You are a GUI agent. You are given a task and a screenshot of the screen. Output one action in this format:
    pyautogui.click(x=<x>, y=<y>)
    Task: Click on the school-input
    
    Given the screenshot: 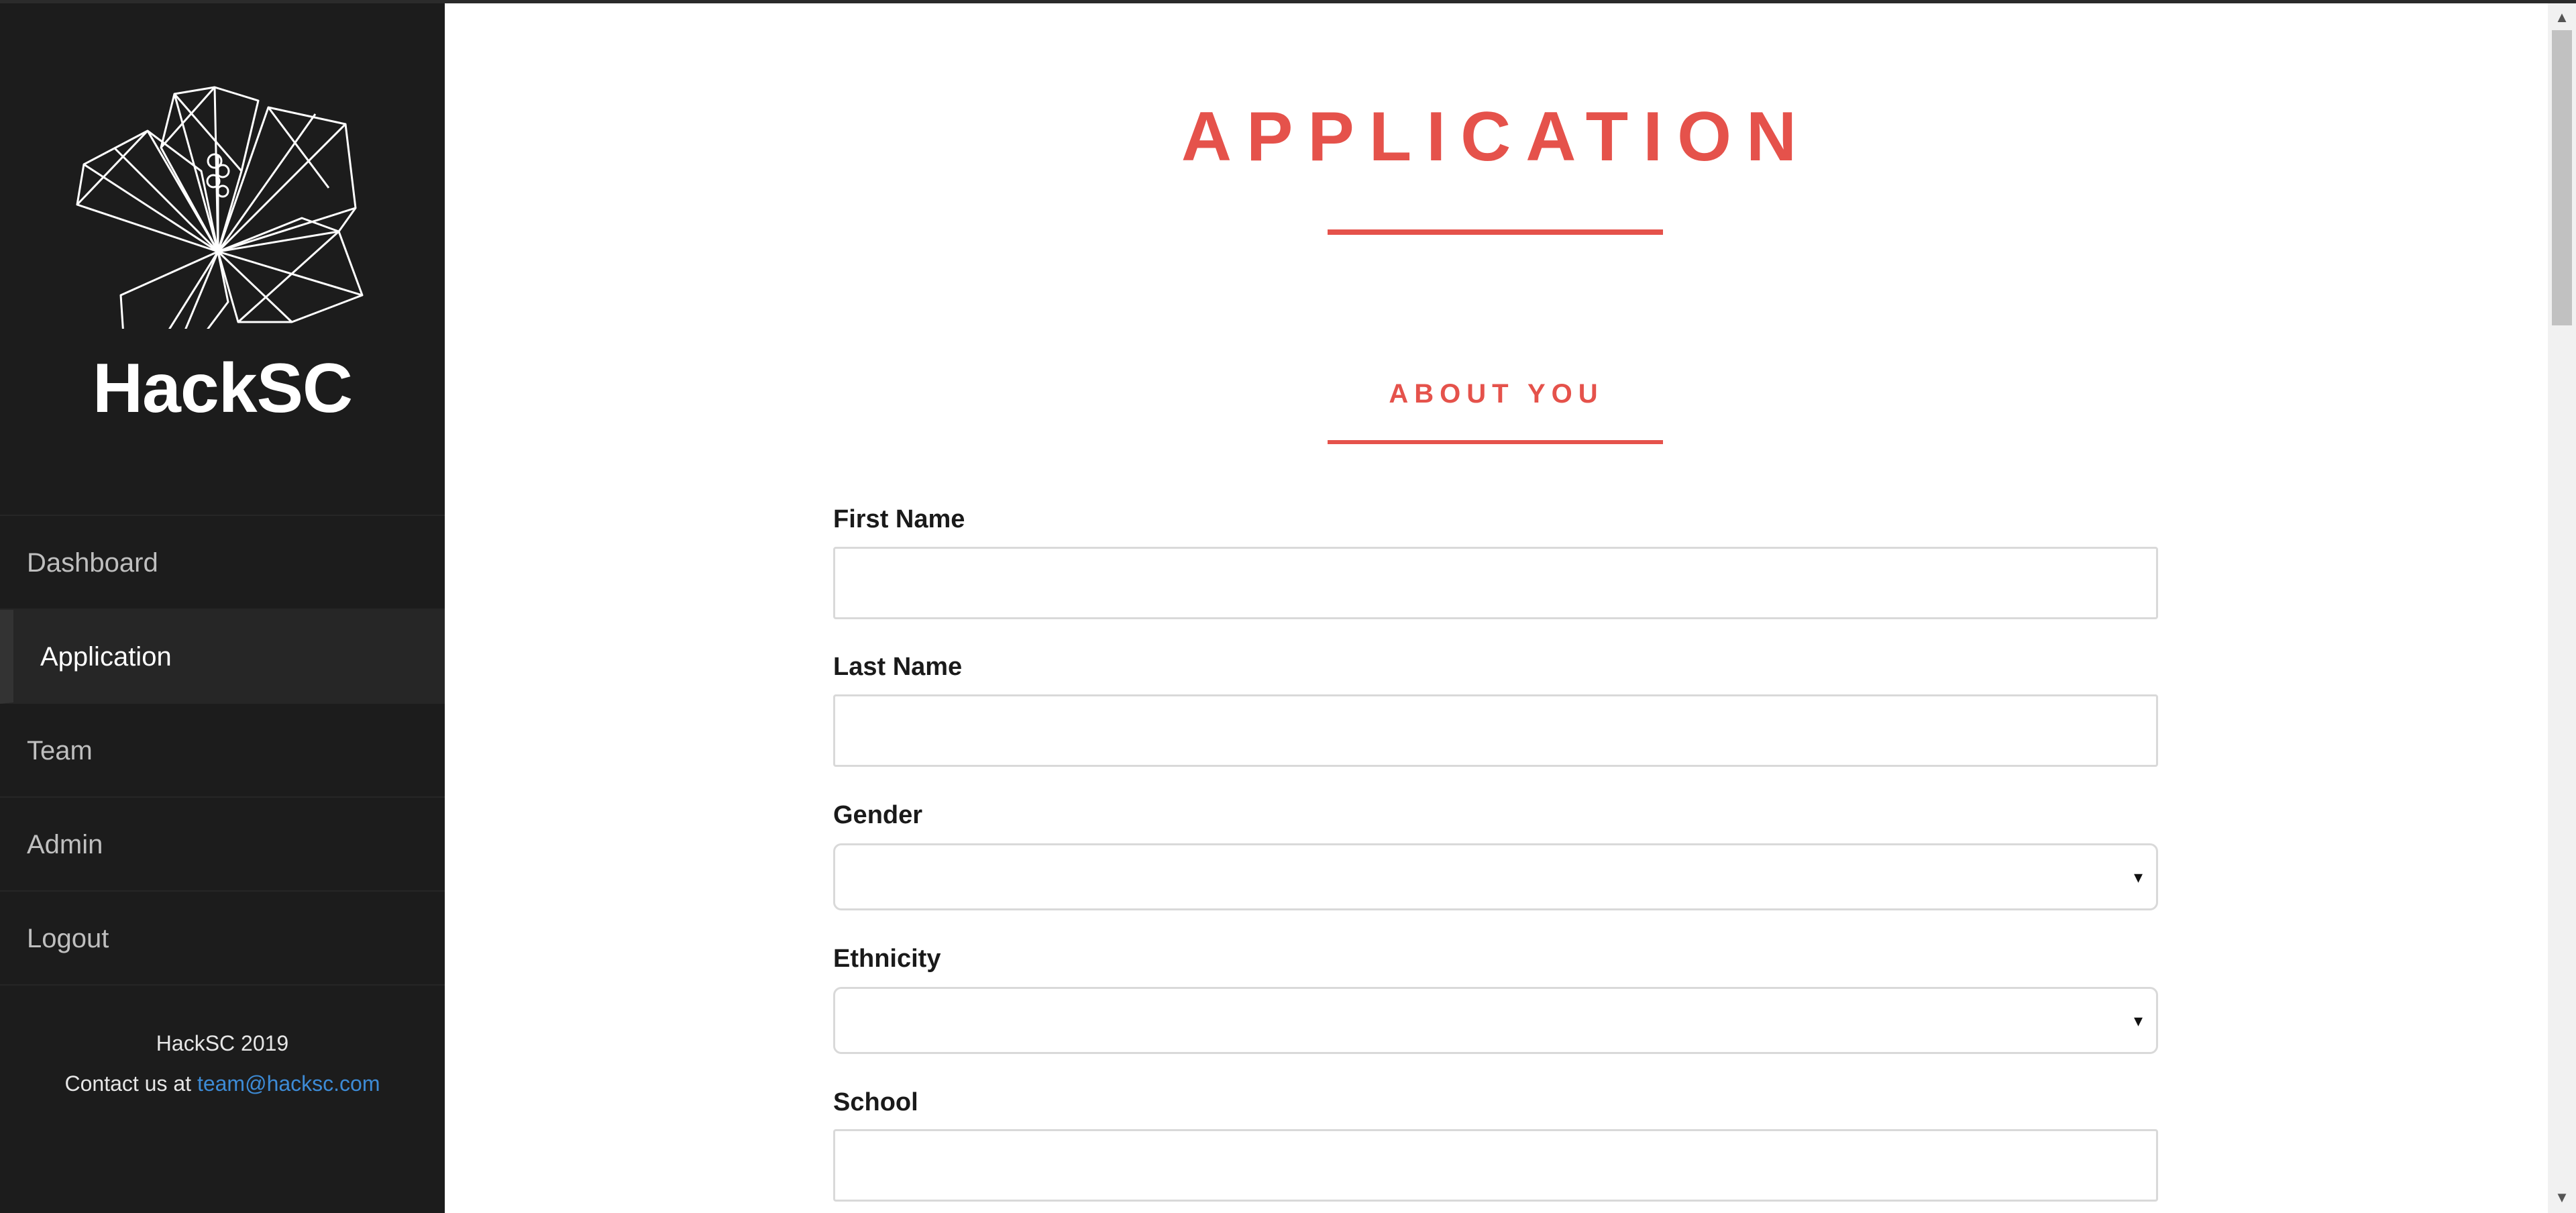 What is the action you would take?
    pyautogui.click(x=1495, y=1165)
    